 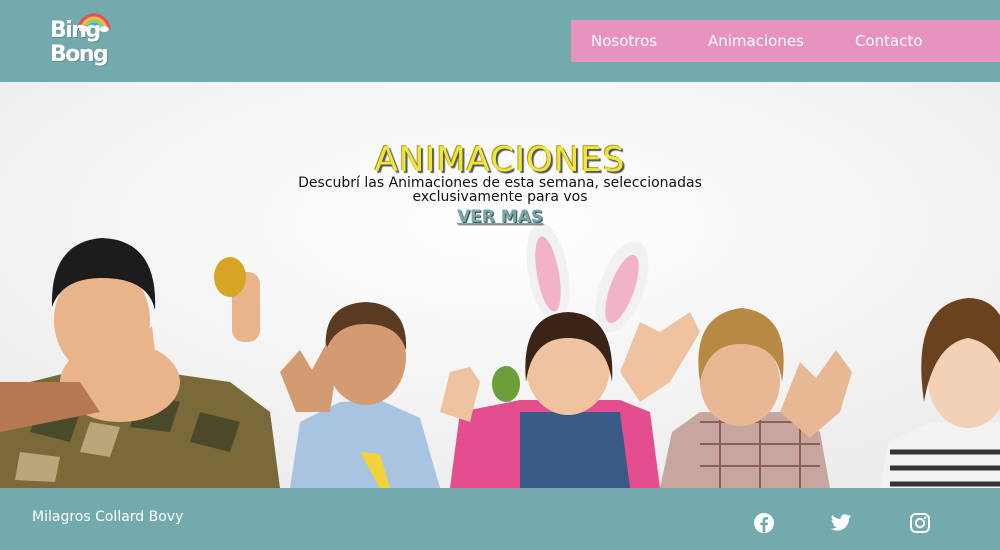 What do you see at coordinates (500, 519) in the screenshot?
I see `site-footer: Milagros Collard Bovy` at bounding box center [500, 519].